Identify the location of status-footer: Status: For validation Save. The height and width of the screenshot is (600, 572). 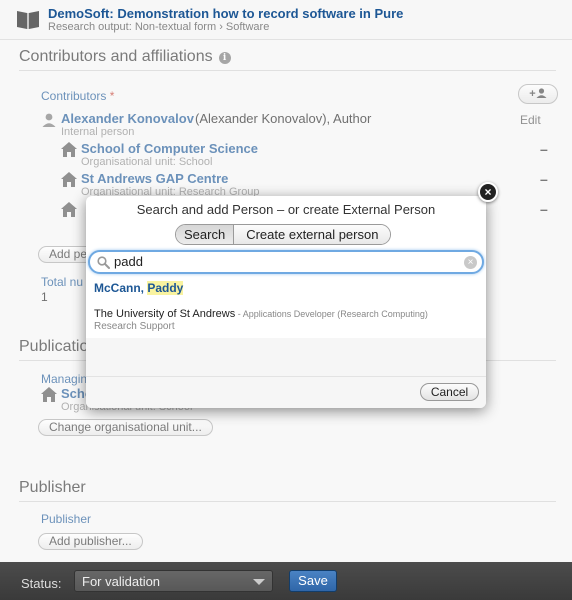
(286, 581).